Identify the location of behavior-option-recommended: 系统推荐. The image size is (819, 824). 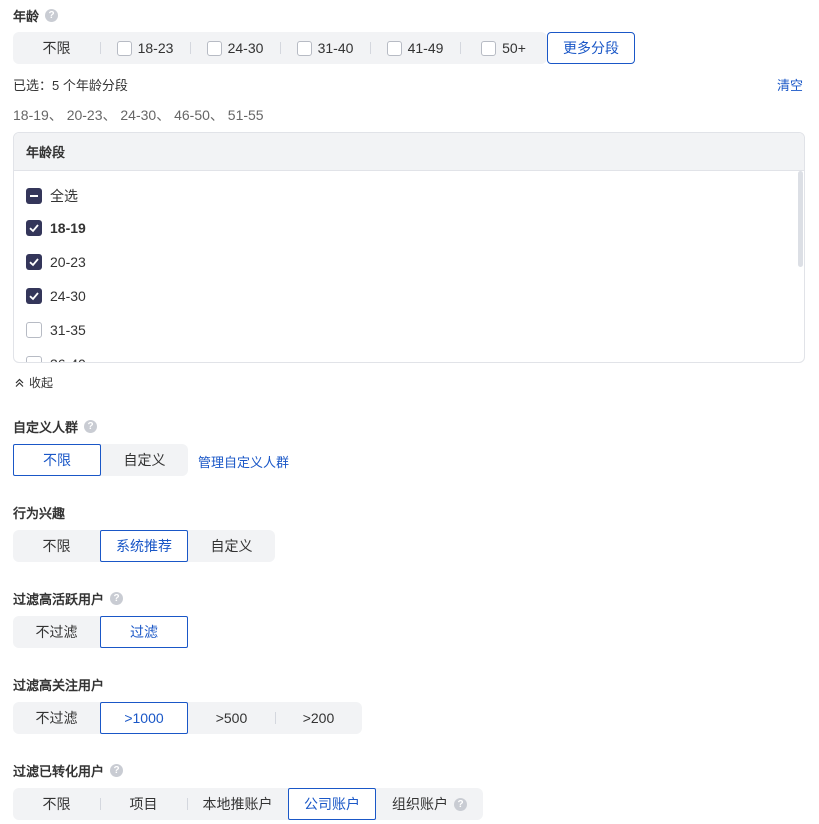
(144, 546).